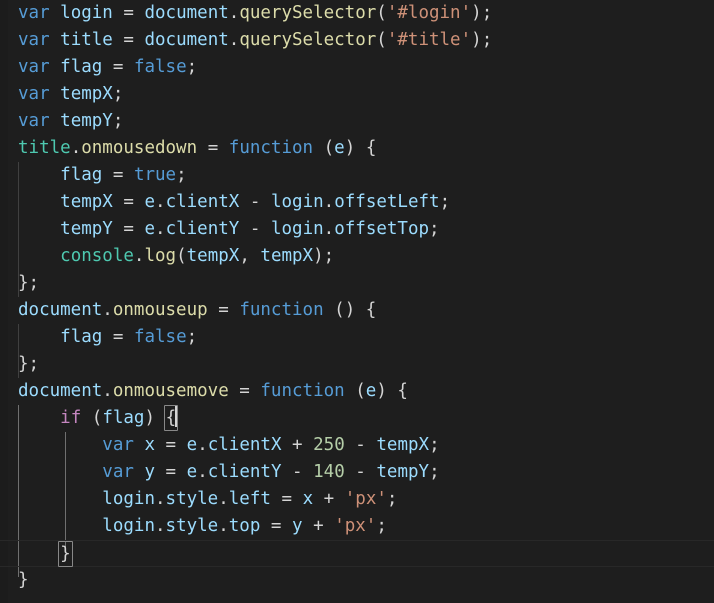 This screenshot has width=714, height=603. I want to click on code-line-14: };, so click(357, 364).